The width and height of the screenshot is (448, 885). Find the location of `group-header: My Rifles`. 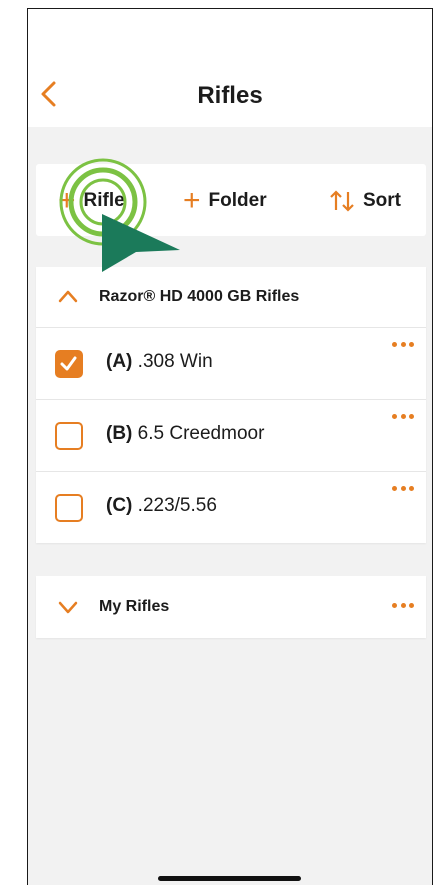

group-header: My Rifles is located at coordinates (231, 607).